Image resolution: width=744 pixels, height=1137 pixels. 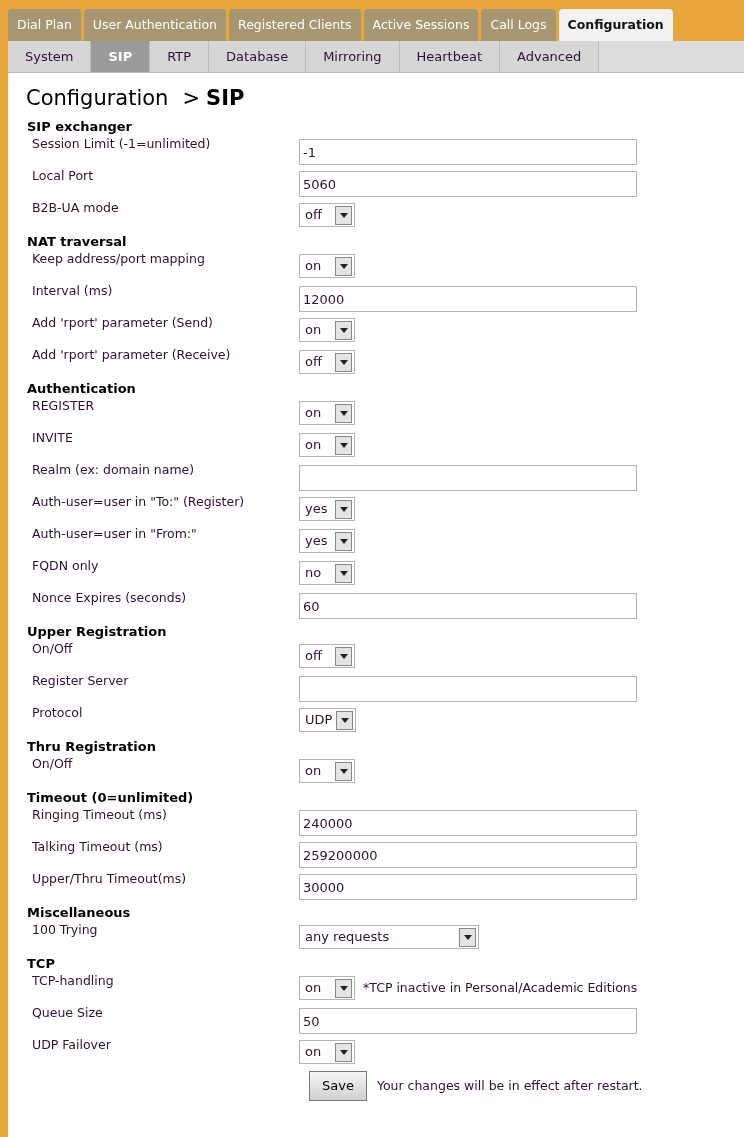 What do you see at coordinates (92, 747) in the screenshot?
I see `section-heading: Thru Registration` at bounding box center [92, 747].